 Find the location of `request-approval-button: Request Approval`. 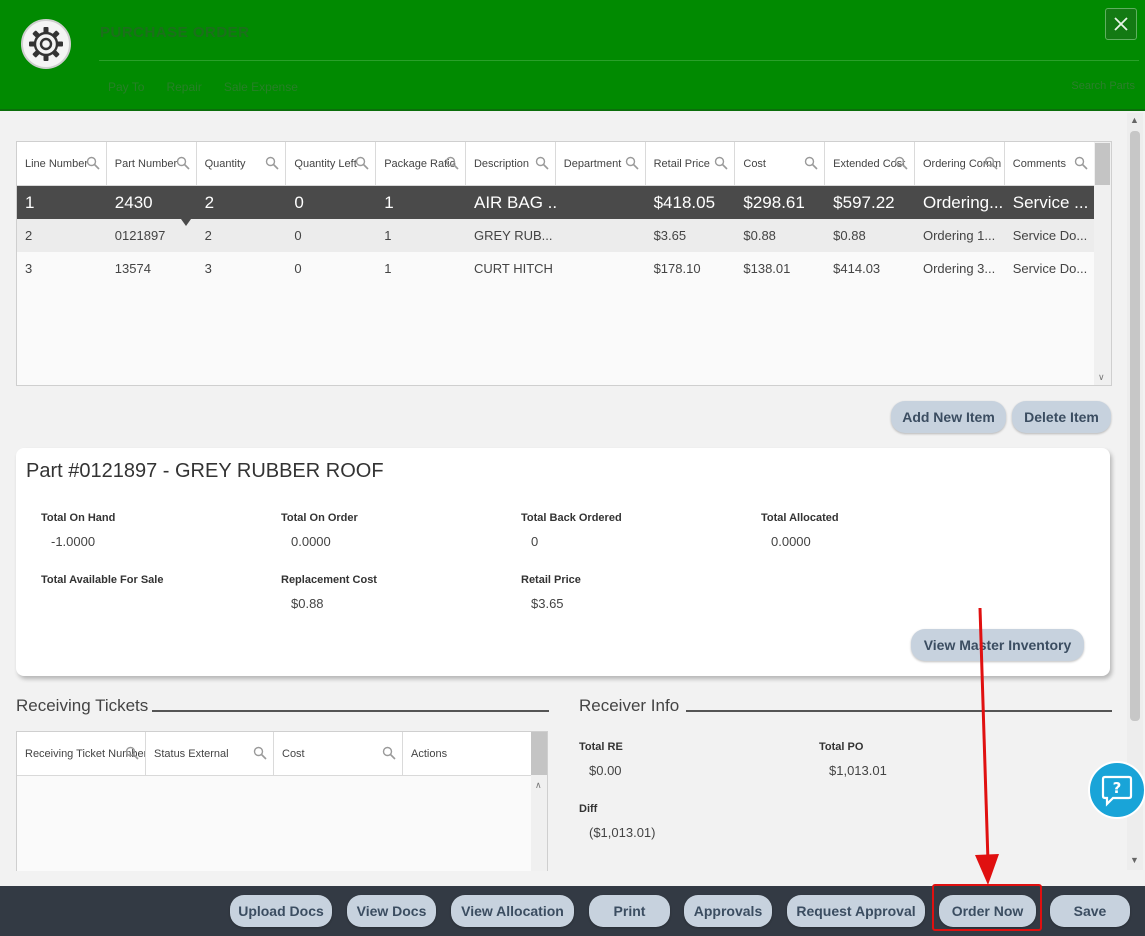

request-approval-button: Request Approval is located at coordinates (856, 911).